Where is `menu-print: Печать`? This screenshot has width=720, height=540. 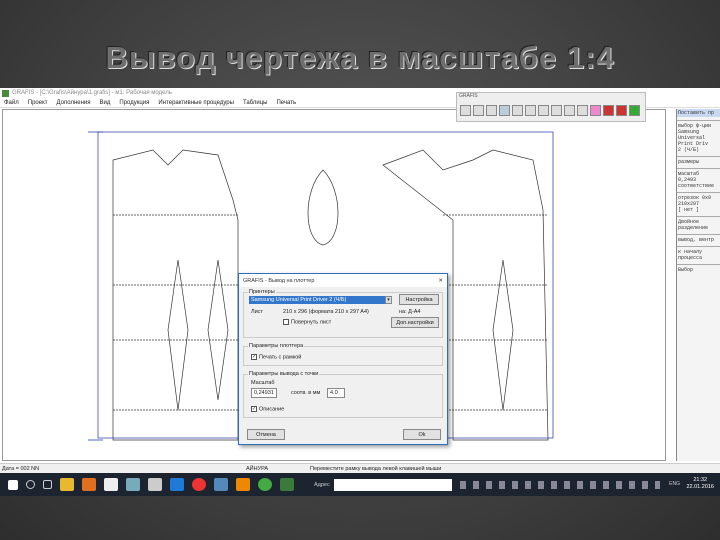 menu-print: Печать is located at coordinates (286, 103).